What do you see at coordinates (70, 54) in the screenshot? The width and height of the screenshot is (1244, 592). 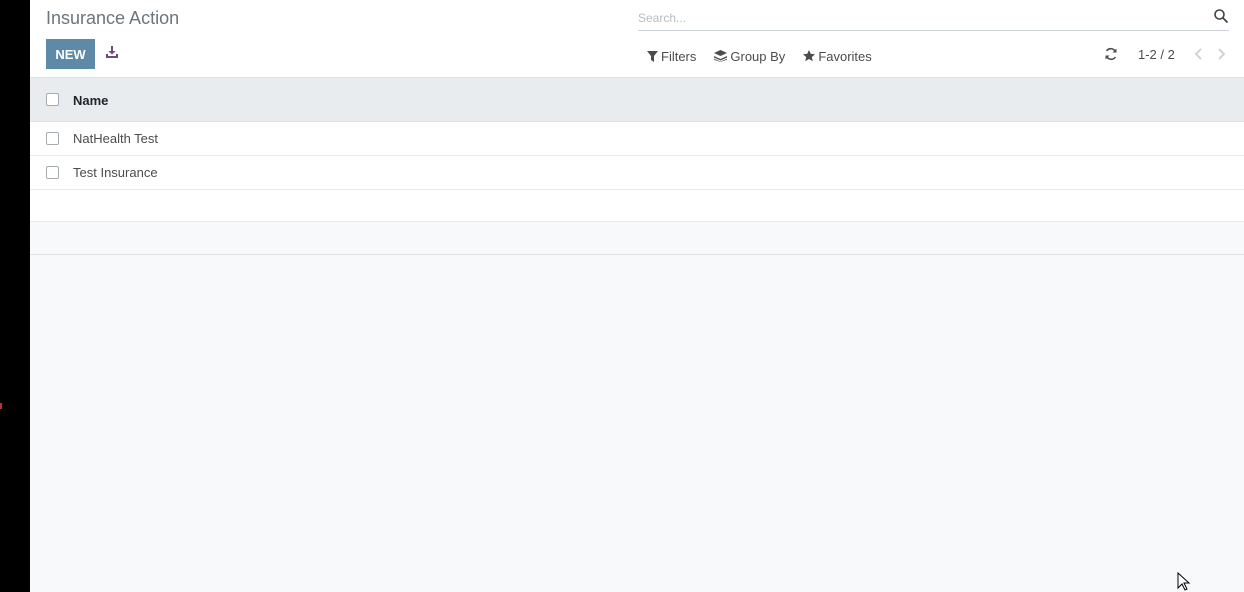 I see `new-button: NEW` at bounding box center [70, 54].